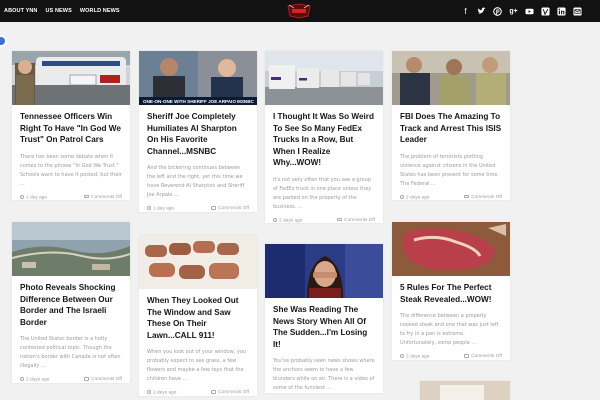 This screenshot has width=600, height=400. Describe the element at coordinates (71, 78) in the screenshot. I see `article-thumbnail-police-car` at that location.